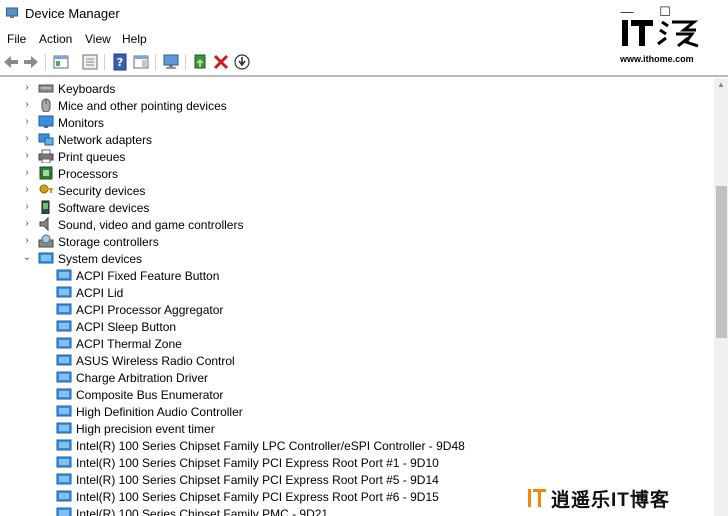 The height and width of the screenshot is (516, 728). I want to click on menu-help: Help, so click(134, 39).